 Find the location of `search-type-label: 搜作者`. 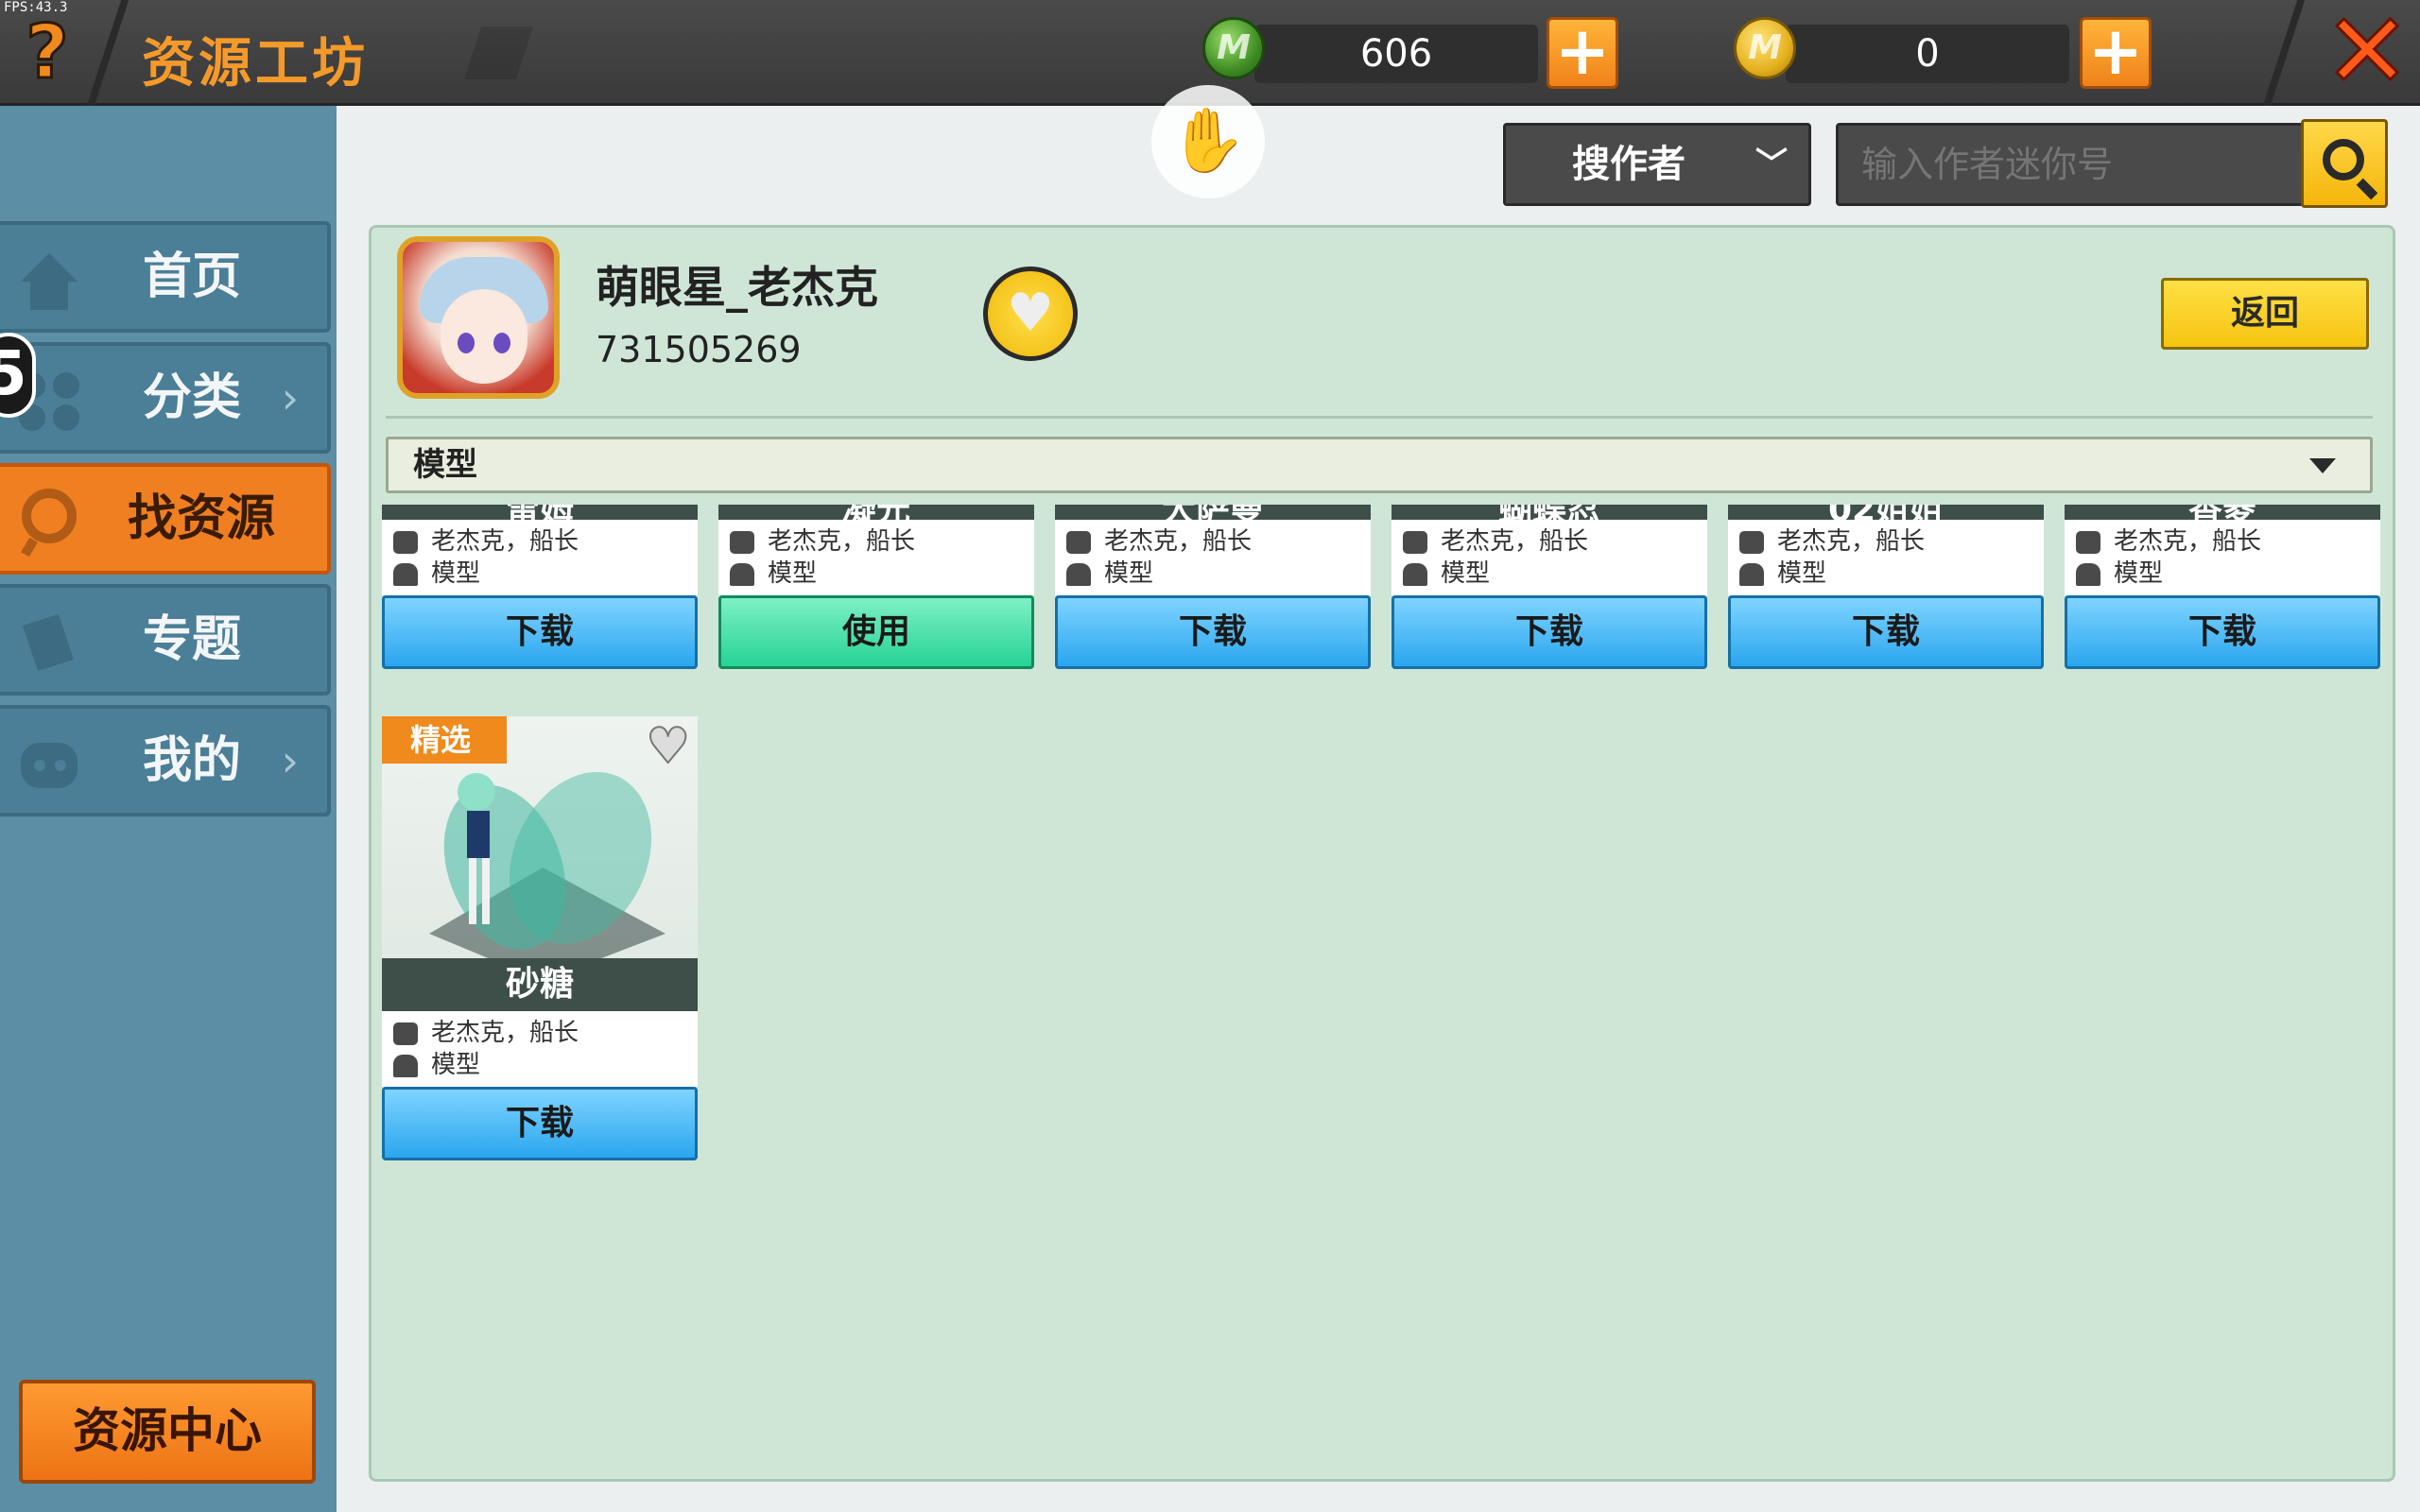

search-type-label: 搜作者 is located at coordinates (1629, 164).